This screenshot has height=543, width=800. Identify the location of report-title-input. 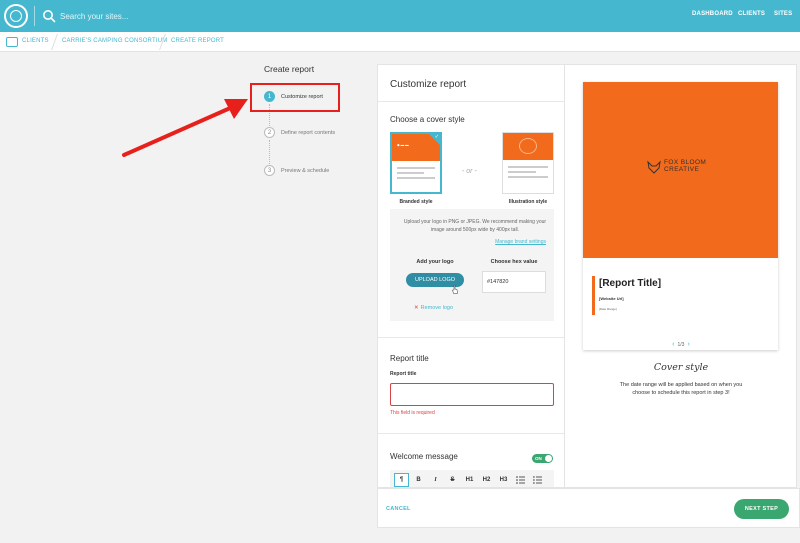
(472, 394).